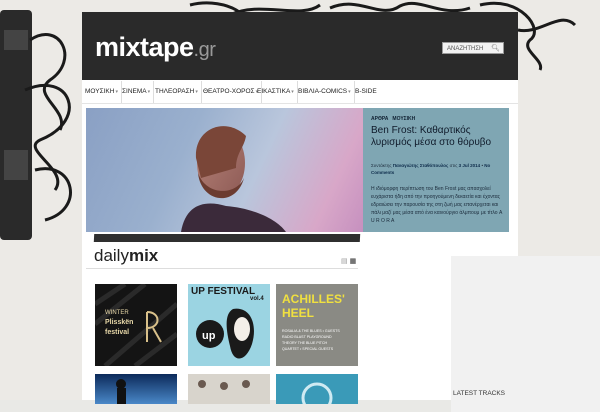 The height and width of the screenshot is (412, 600). I want to click on nav-item-television: ΤΗΛΕΟΡΑΣΗ▾, so click(177, 92).